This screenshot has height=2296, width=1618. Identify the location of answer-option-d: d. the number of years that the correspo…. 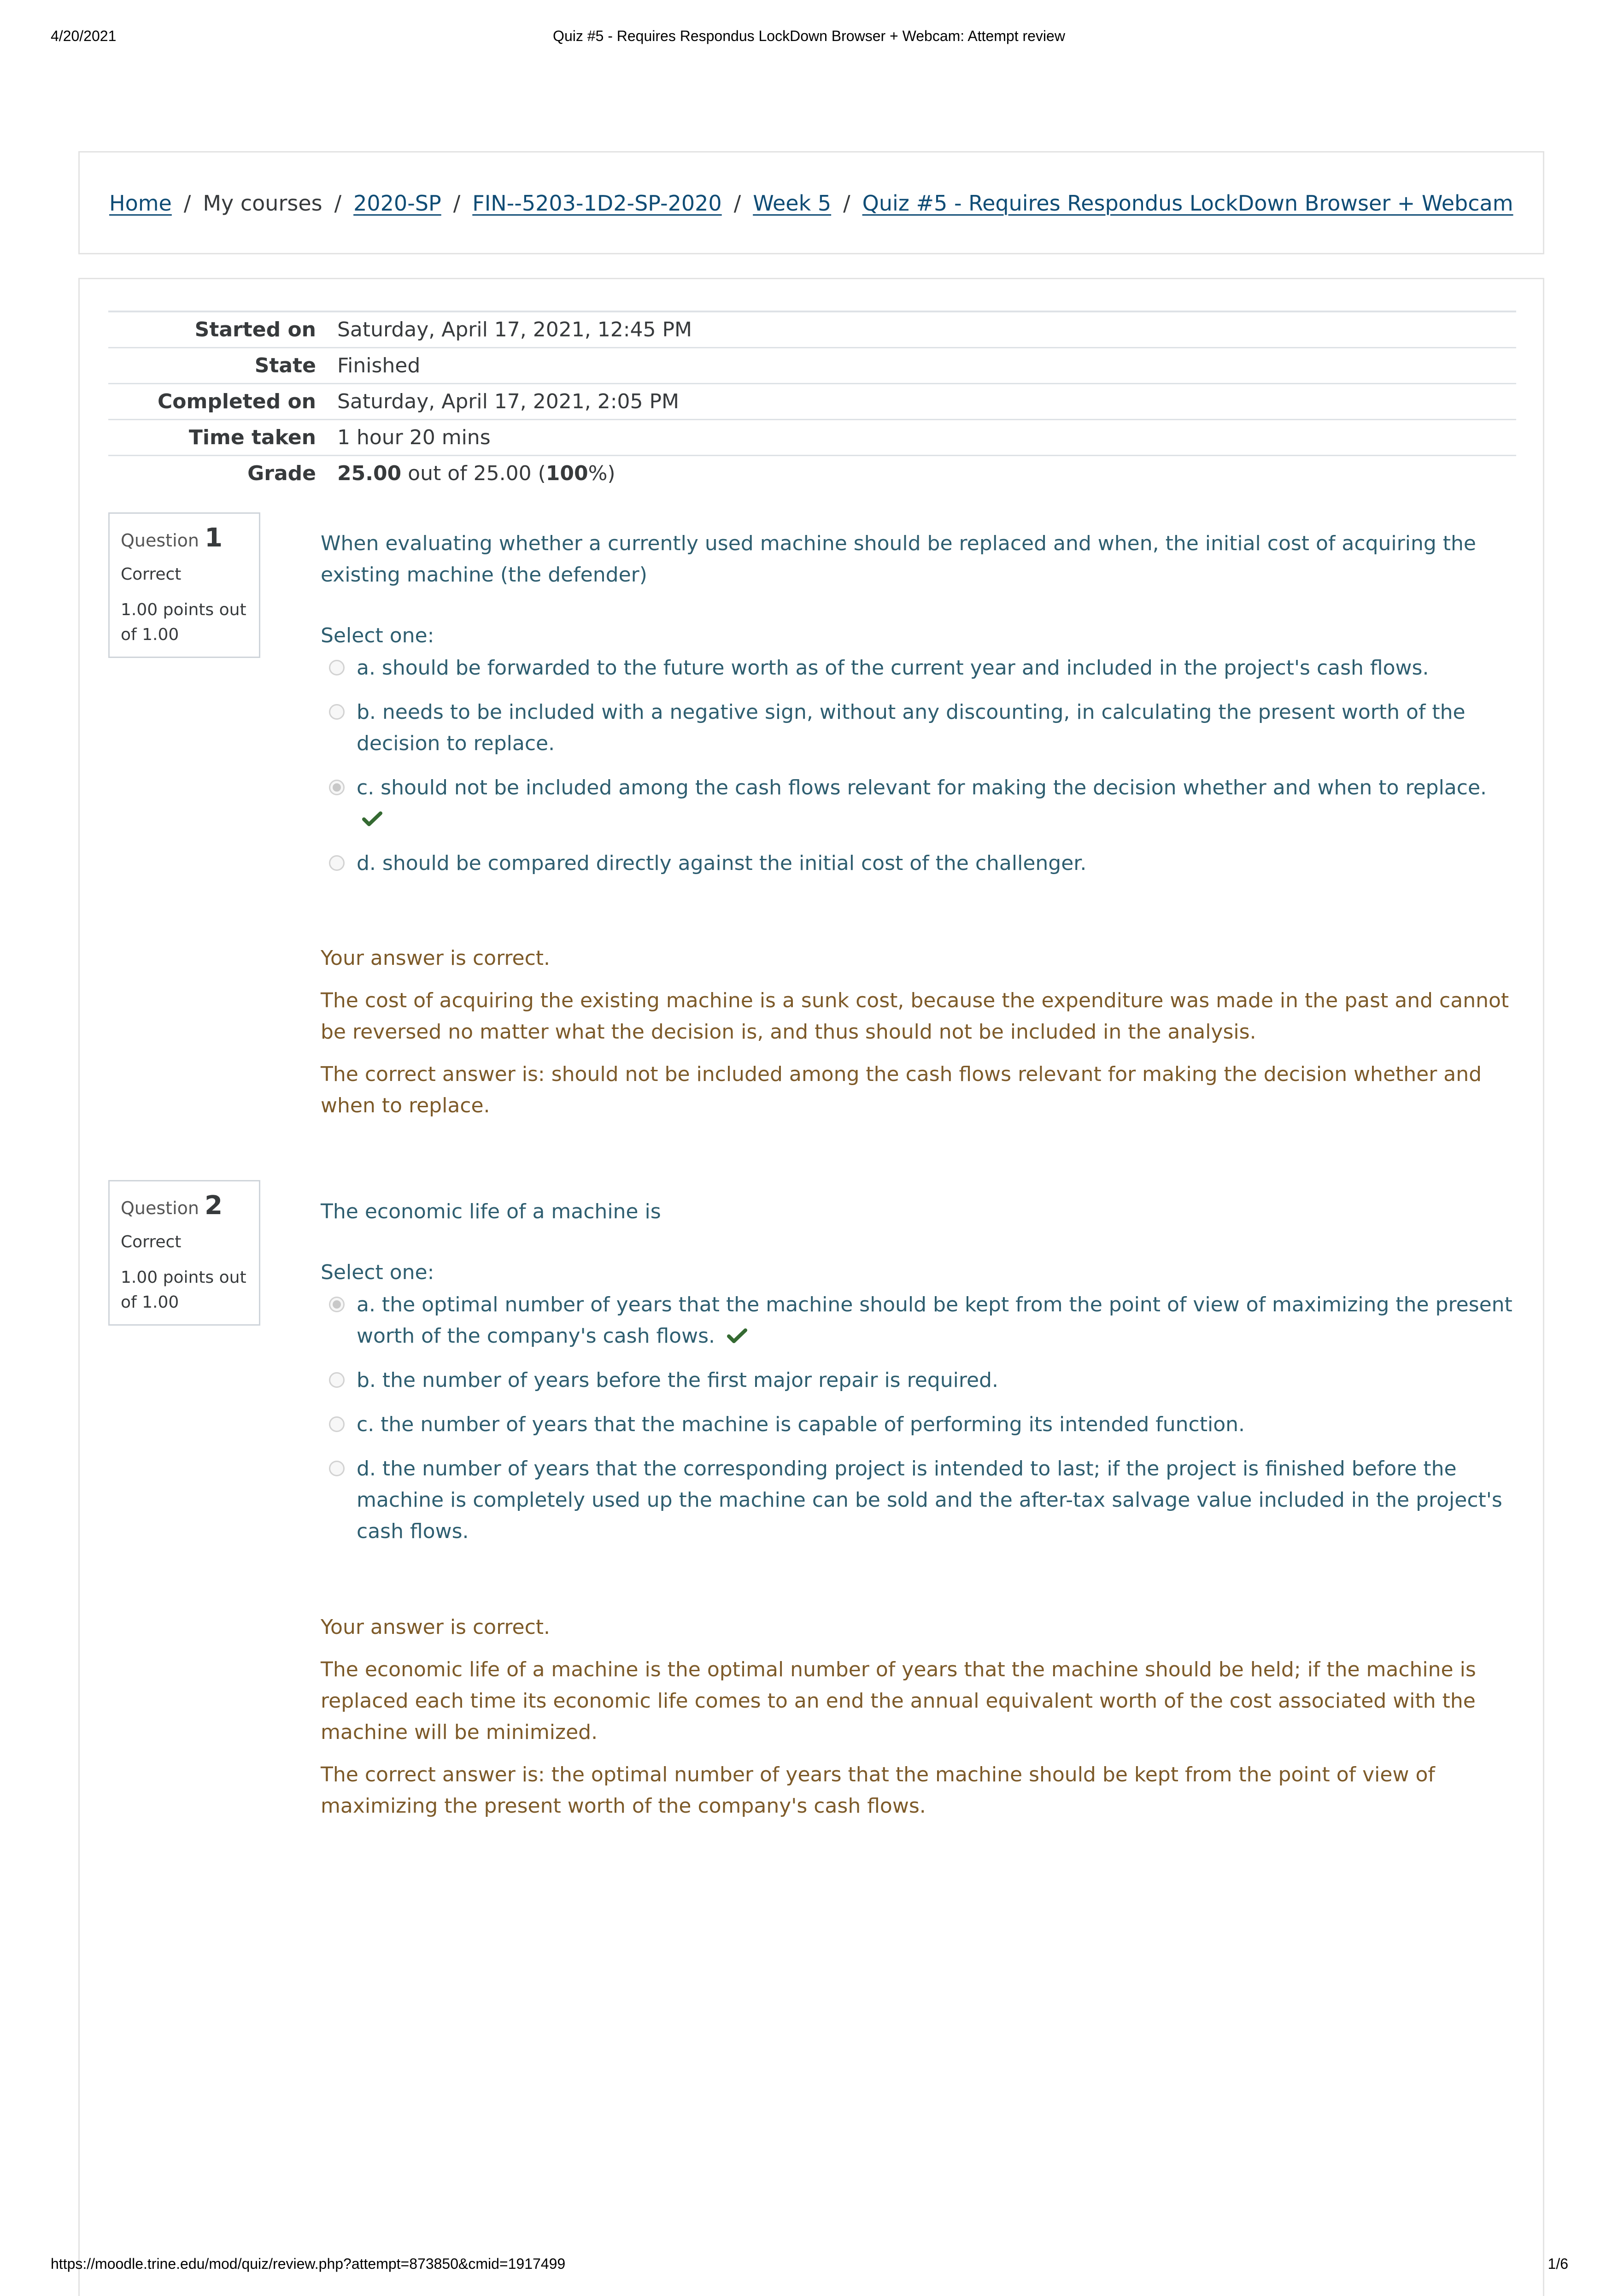
(919, 1500).